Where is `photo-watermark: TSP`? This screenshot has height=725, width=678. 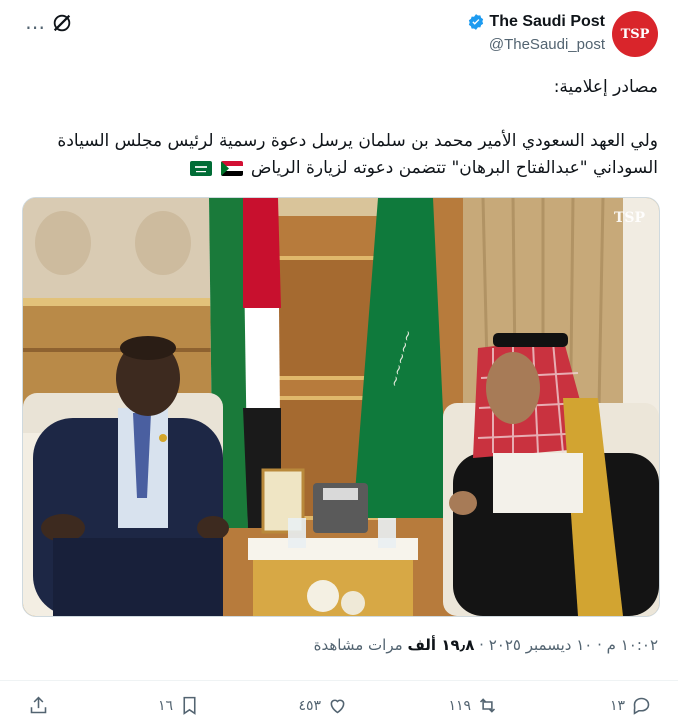
photo-watermark: TSP is located at coordinates (629, 218).